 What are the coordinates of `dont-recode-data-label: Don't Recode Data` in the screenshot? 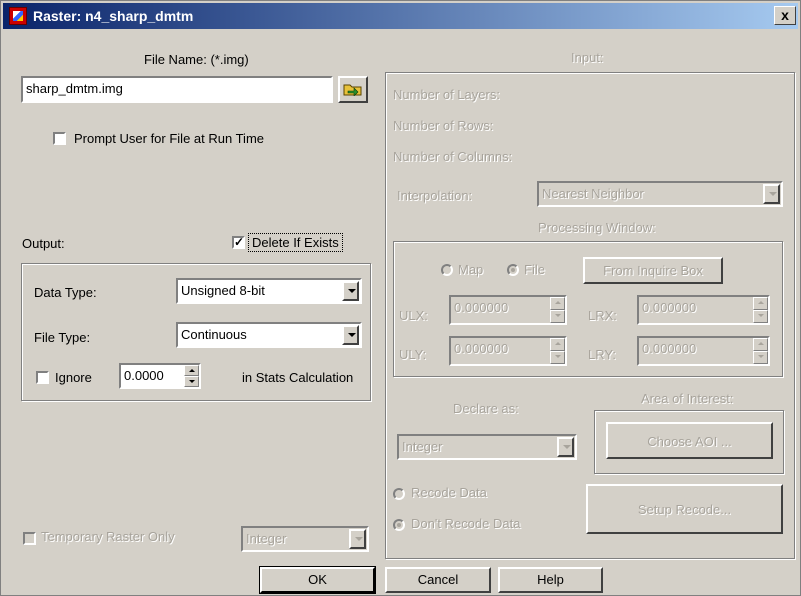 It's located at (466, 523).